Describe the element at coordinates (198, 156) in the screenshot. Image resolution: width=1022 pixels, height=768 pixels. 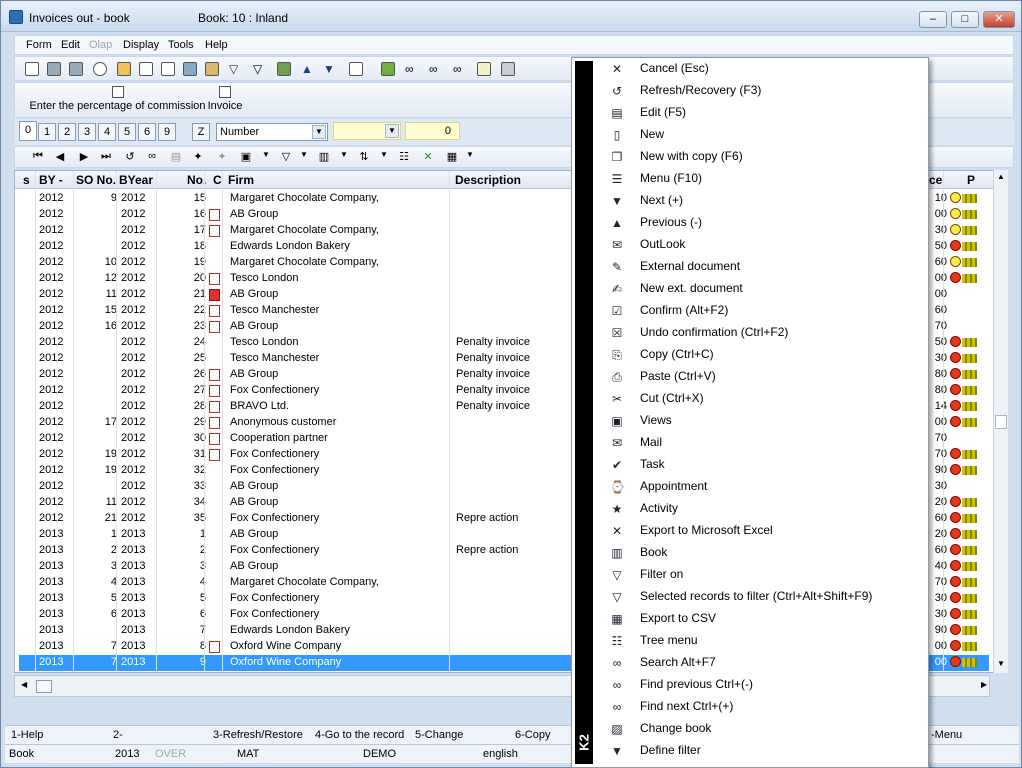
I see `add-filter-icon: ✦` at that location.